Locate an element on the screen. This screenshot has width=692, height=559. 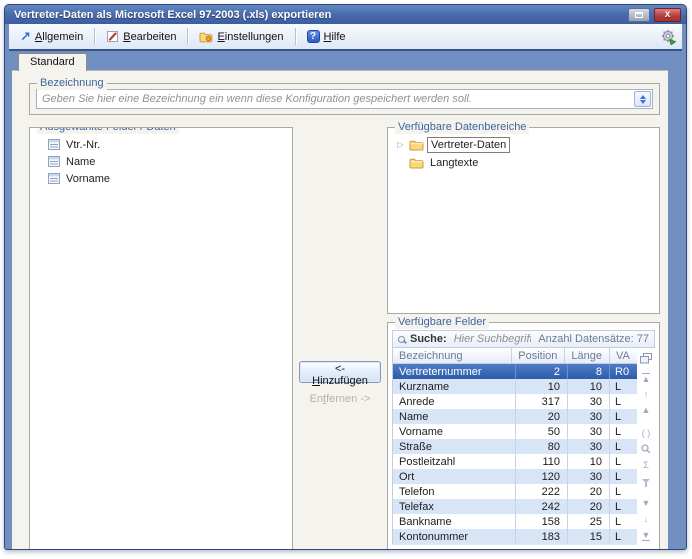
cell-bezeichnung: Bankname is located at coordinates (425, 521).